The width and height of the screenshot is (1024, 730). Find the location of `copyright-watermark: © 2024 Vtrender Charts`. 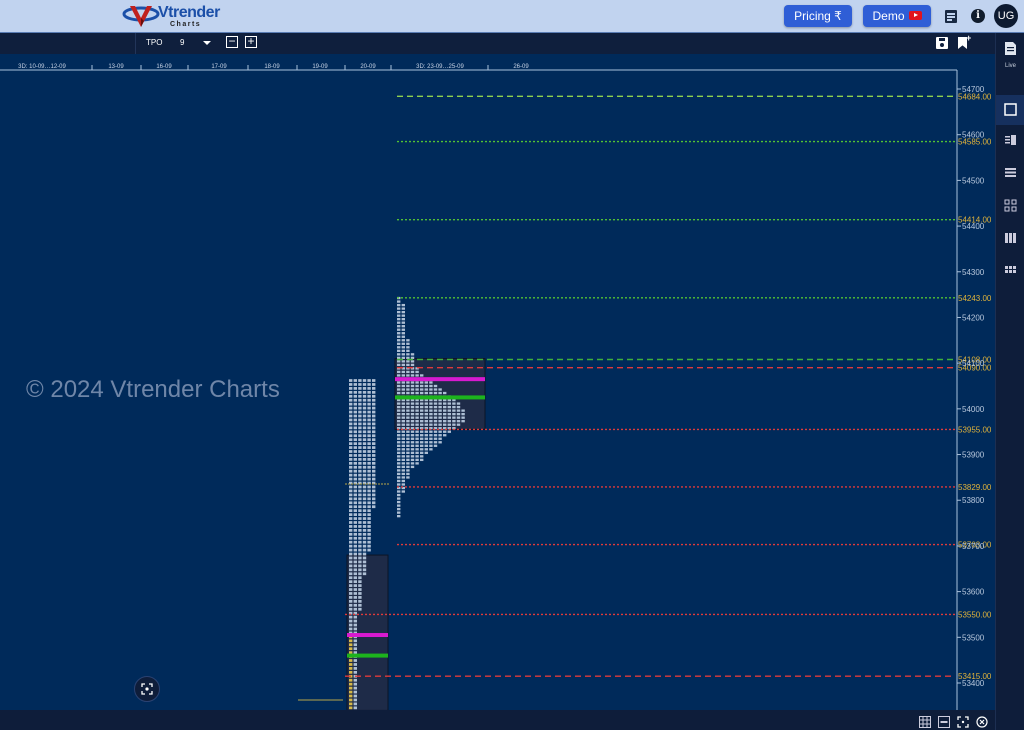

copyright-watermark: © 2024 Vtrender Charts is located at coordinates (153, 389).